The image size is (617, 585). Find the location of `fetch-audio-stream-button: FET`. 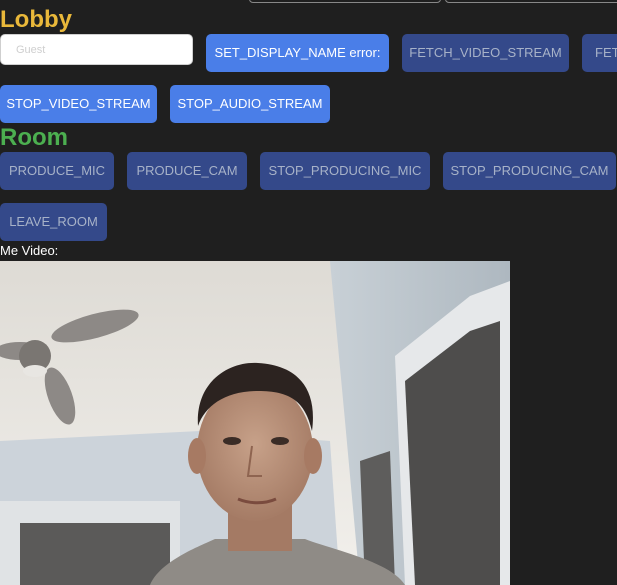

fetch-audio-stream-button: FET is located at coordinates (599, 53).